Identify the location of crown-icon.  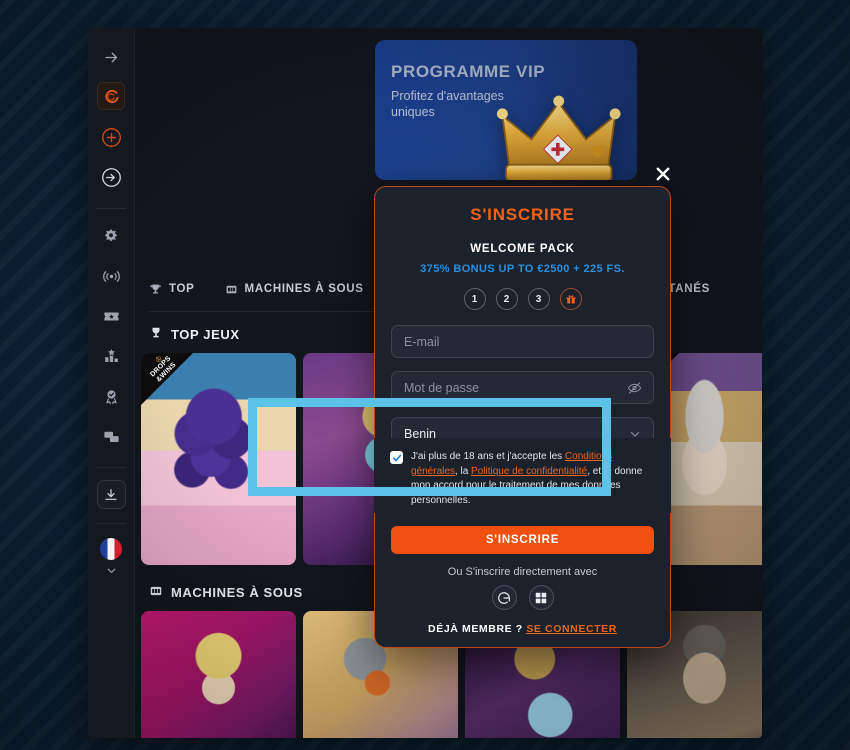
(558, 137).